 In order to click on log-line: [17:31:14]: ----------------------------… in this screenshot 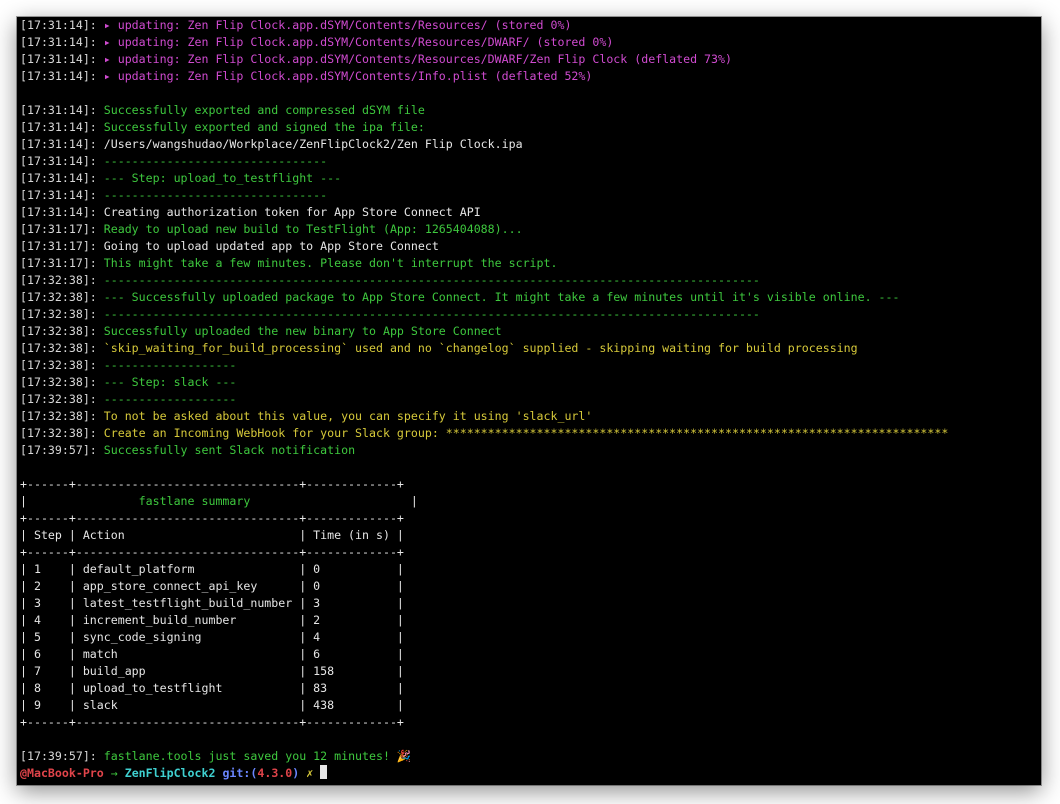, I will do `click(530, 195)`.